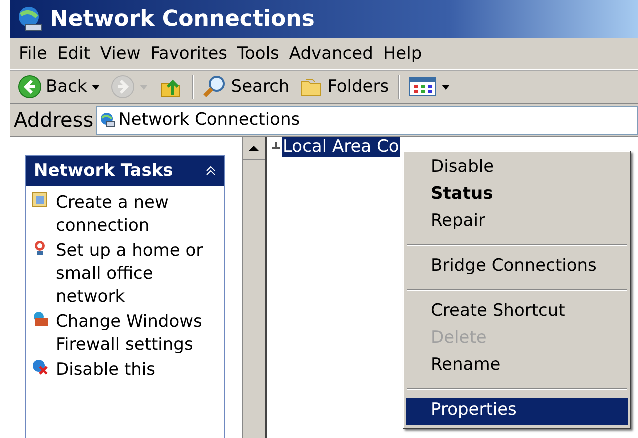  I want to click on menu-item: Rename, so click(517, 366).